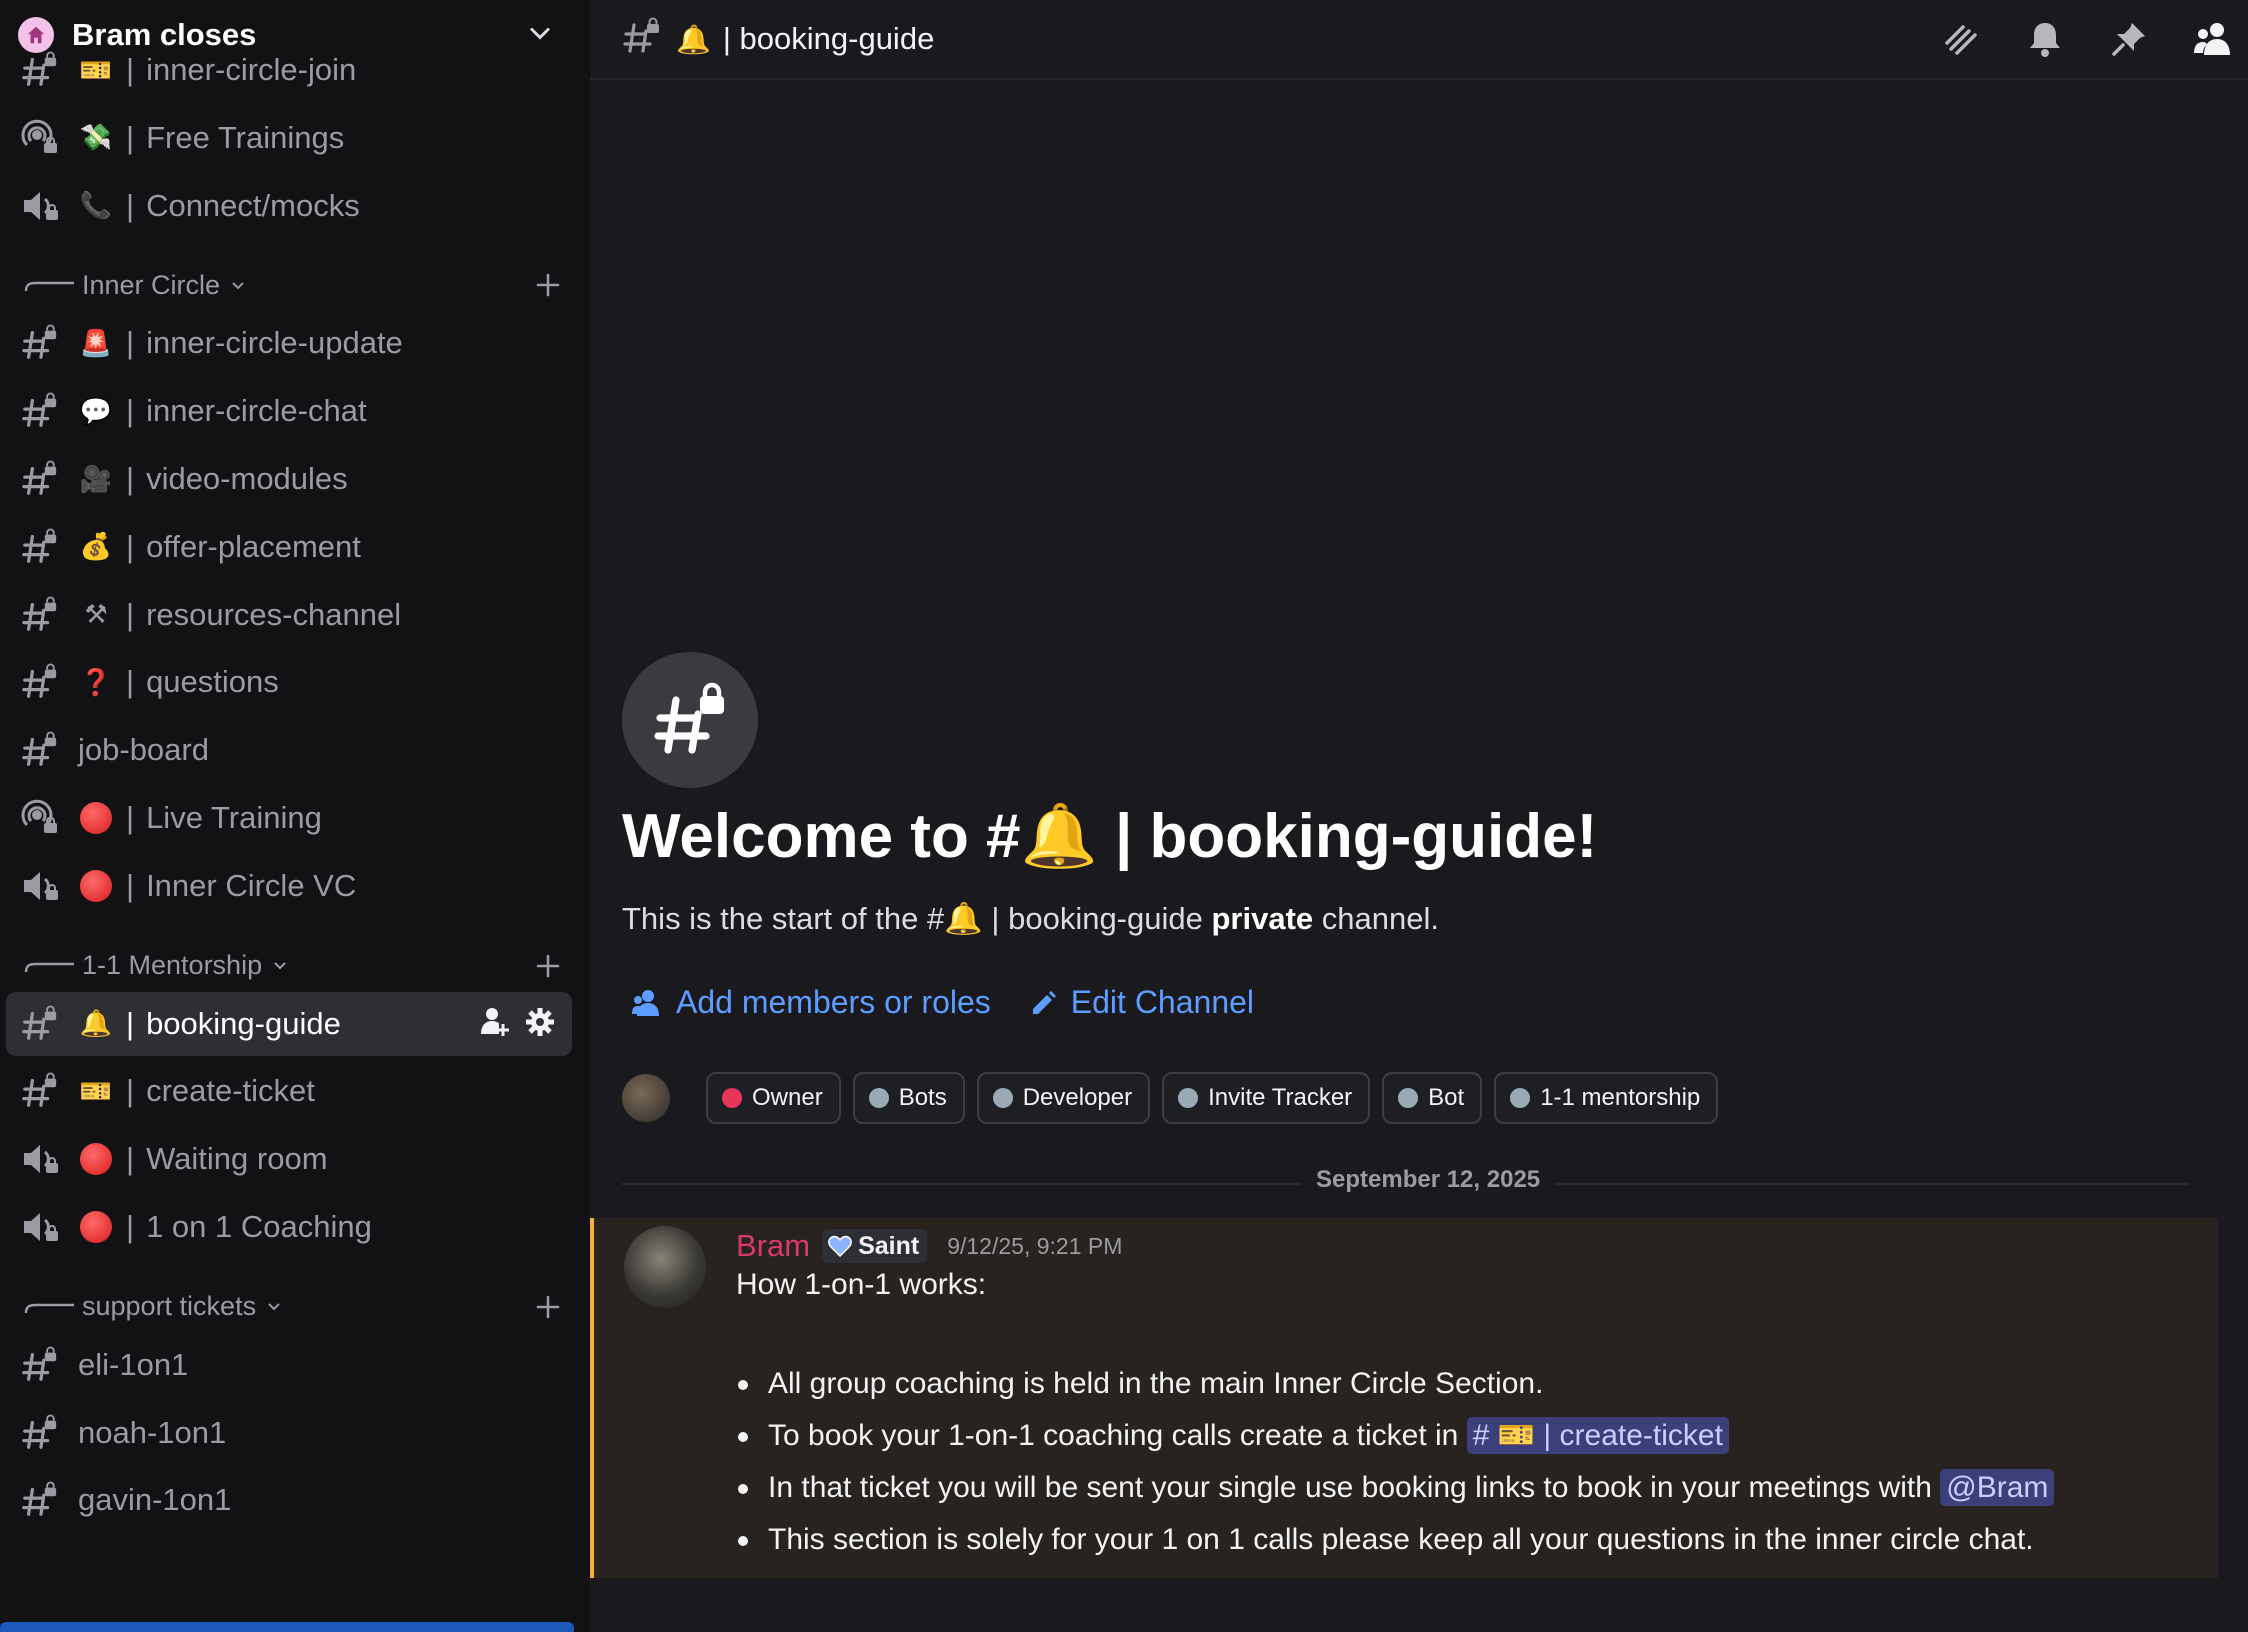 The width and height of the screenshot is (2248, 1632). What do you see at coordinates (289, 1023) in the screenshot?
I see `channel-booking-guide: 🔔 | booking-guide` at bounding box center [289, 1023].